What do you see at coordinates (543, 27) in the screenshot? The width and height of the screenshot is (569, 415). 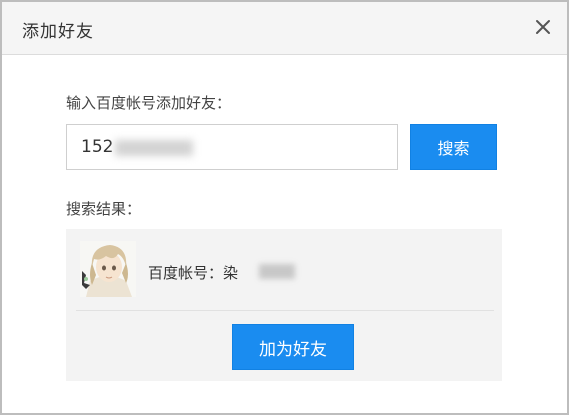 I see `close-icon` at bounding box center [543, 27].